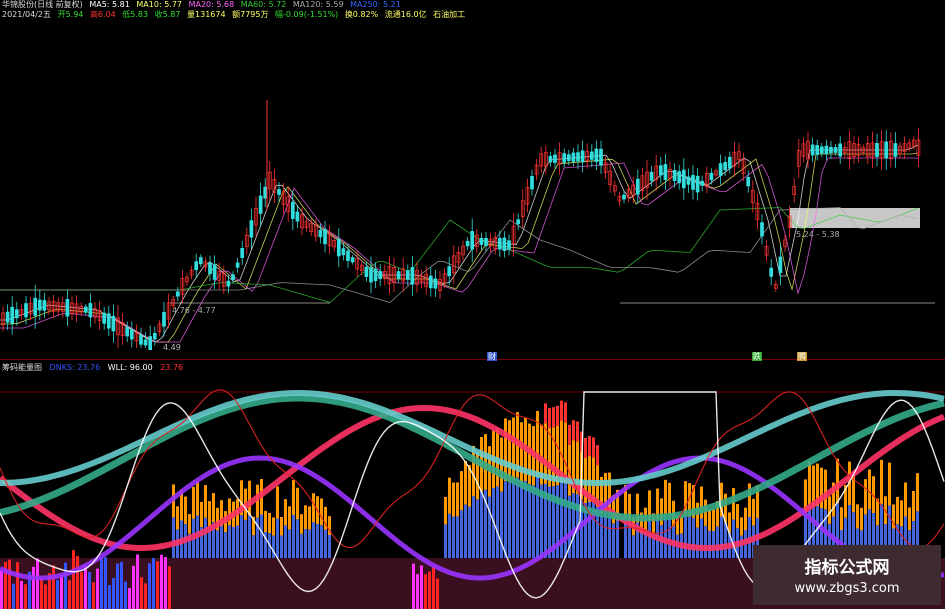  What do you see at coordinates (135, 14) in the screenshot?
I see `low-label: 低5.83` at bounding box center [135, 14].